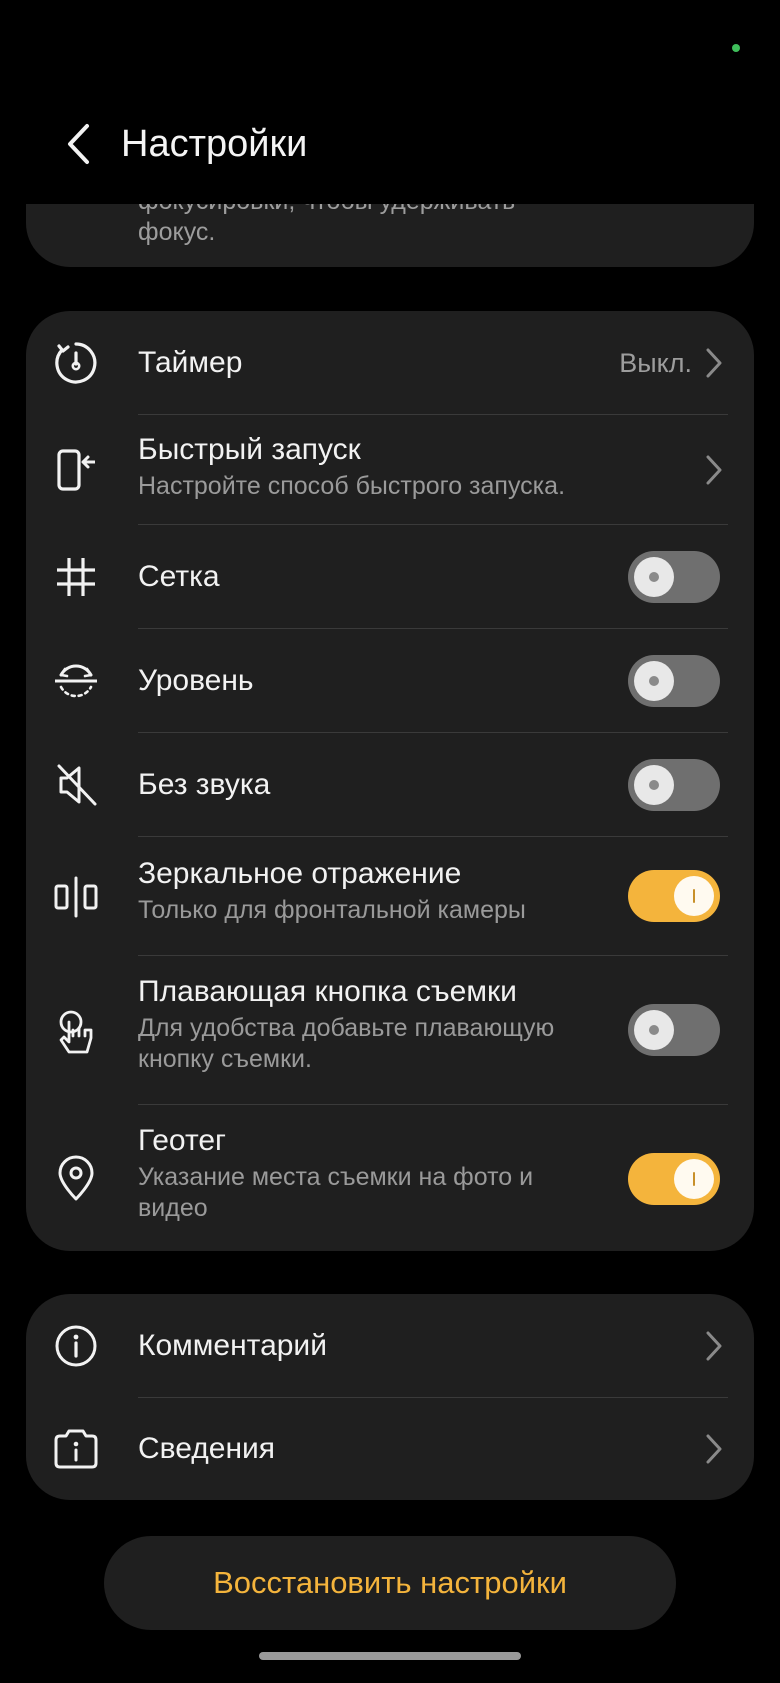 The image size is (780, 1683). Describe the element at coordinates (76, 785) in the screenshot. I see `mute-icon` at that location.